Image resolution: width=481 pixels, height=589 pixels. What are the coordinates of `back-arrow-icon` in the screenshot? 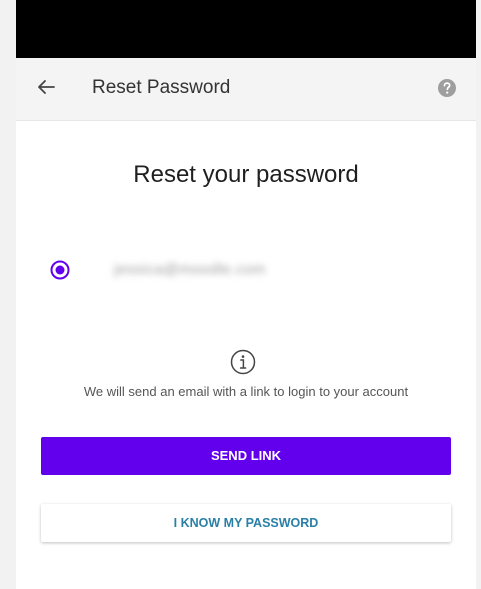 It's located at (46, 87).